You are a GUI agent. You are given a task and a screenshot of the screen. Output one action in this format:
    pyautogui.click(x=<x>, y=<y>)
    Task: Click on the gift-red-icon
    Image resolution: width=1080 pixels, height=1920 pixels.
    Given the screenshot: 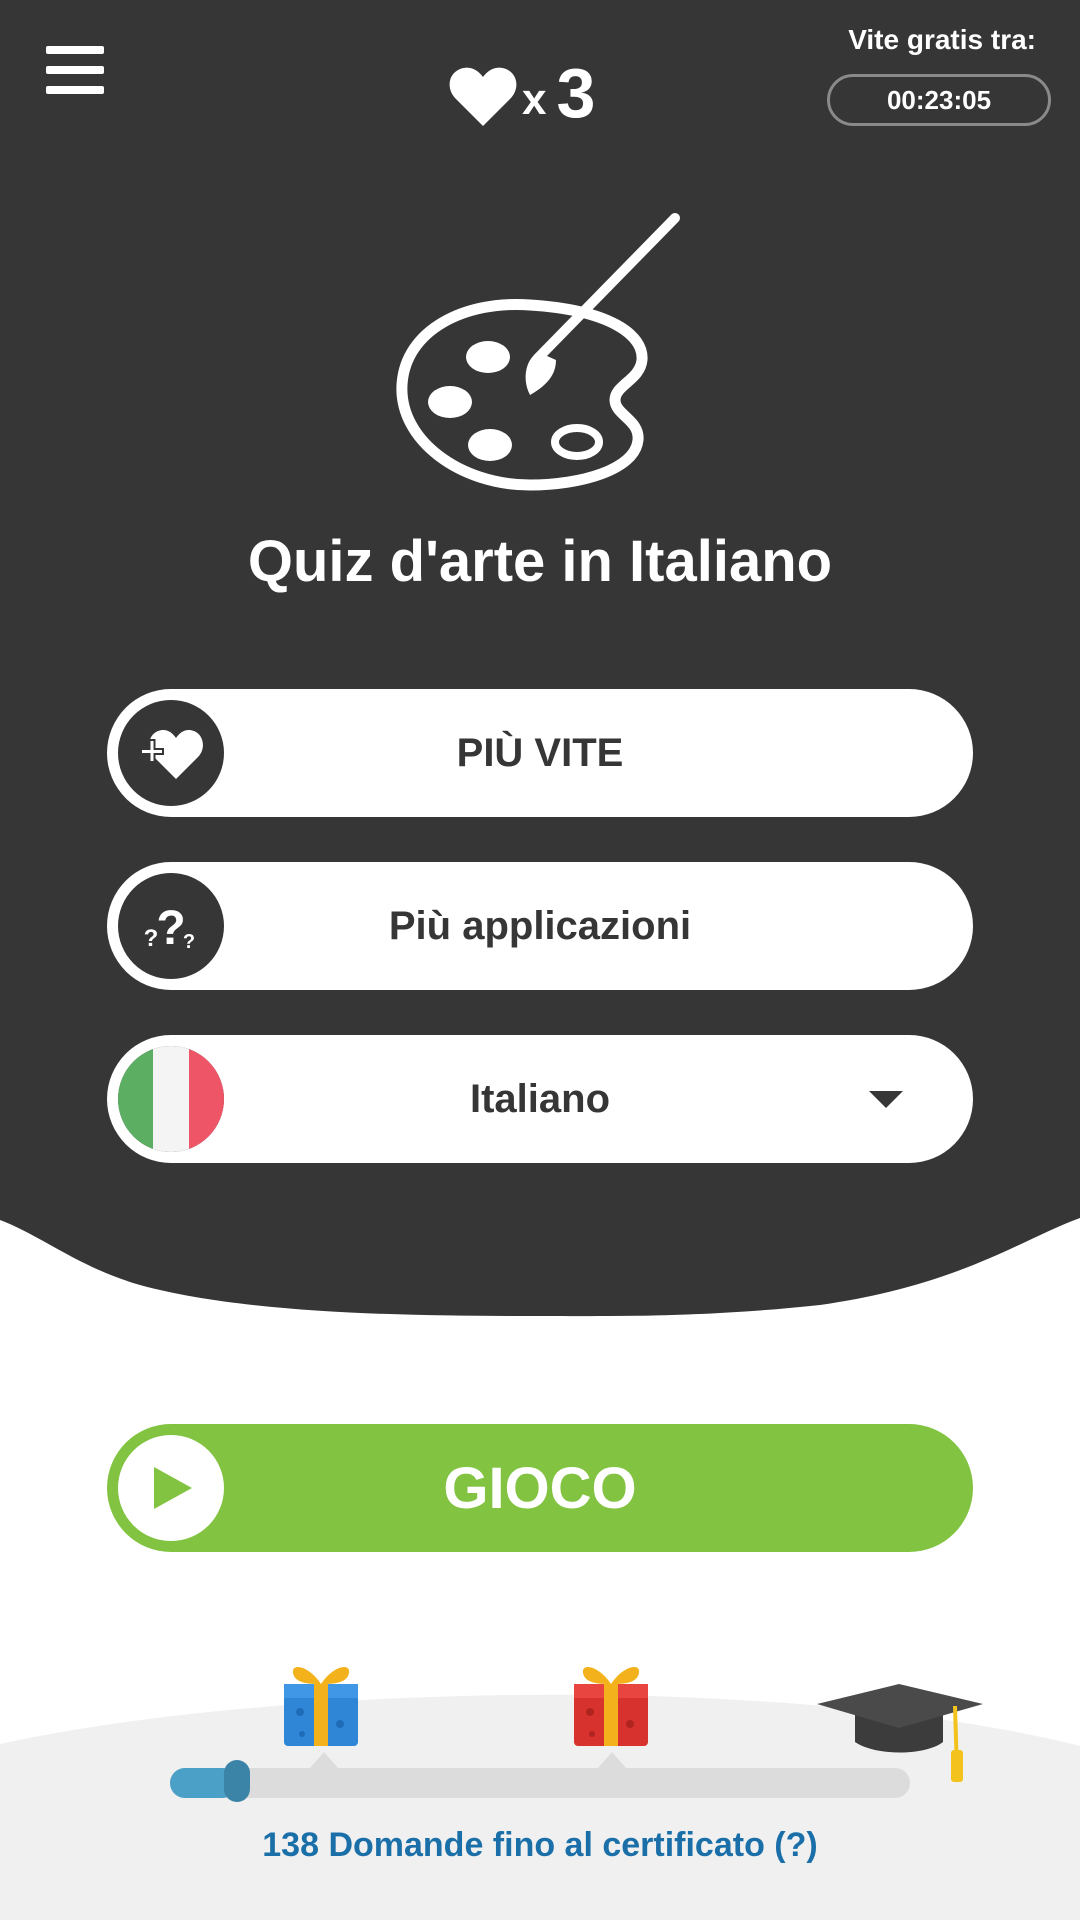 What is the action you would take?
    pyautogui.click(x=611, y=1706)
    